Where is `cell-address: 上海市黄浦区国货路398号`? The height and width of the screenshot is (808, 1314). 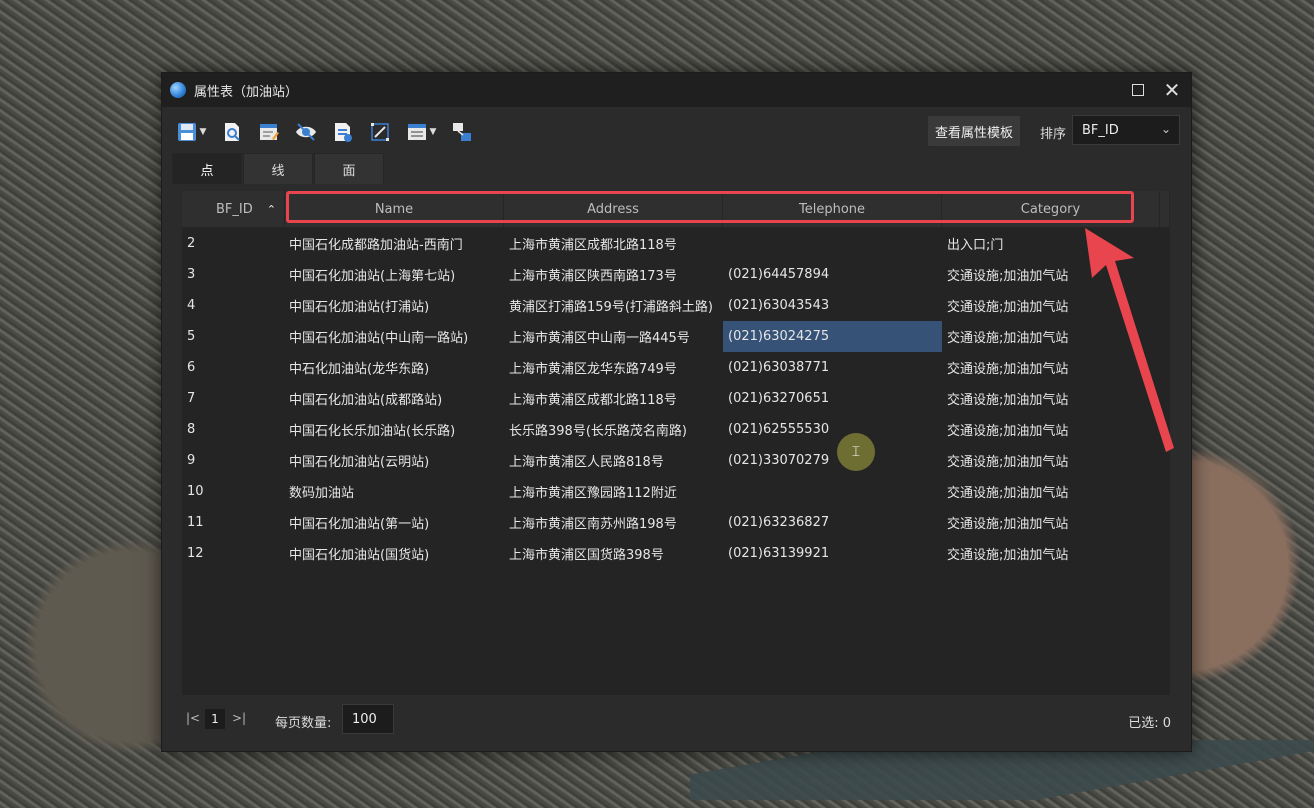
cell-address: 上海市黄浦区国货路398号 is located at coordinates (613, 553).